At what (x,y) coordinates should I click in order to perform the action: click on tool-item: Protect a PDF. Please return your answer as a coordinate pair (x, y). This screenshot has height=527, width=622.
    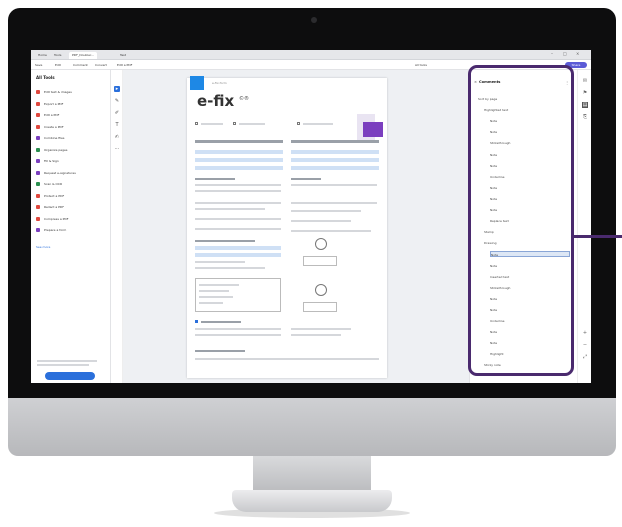
    Looking at the image, I should click on (50, 196).